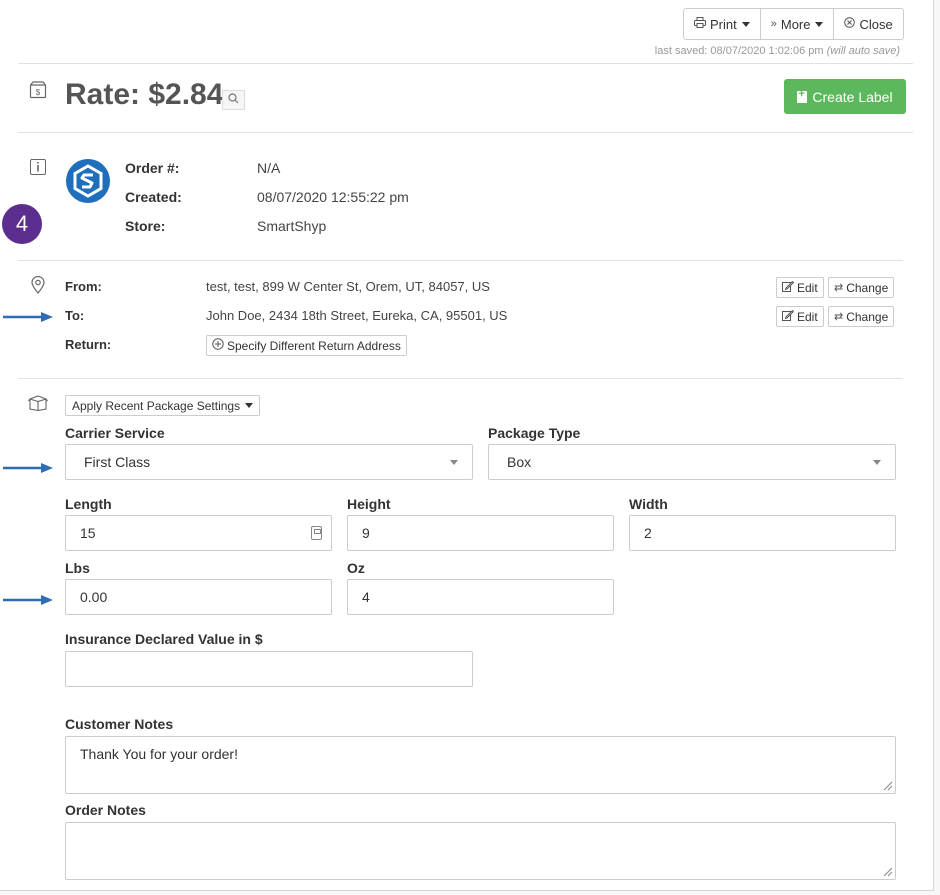 The height and width of the screenshot is (895, 940). What do you see at coordinates (700, 24) in the screenshot?
I see `printer-icon` at bounding box center [700, 24].